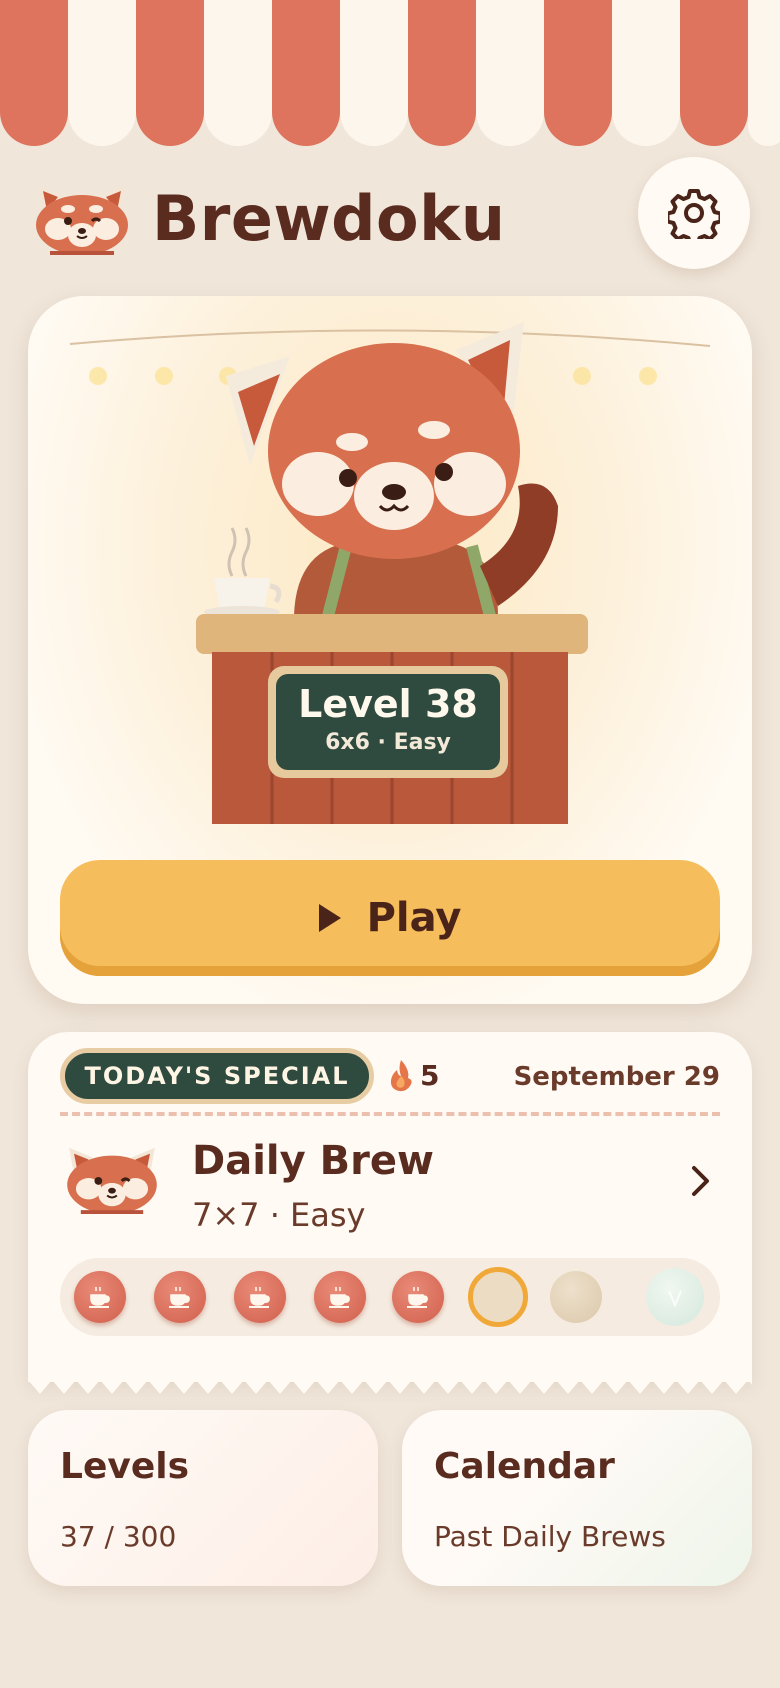 Image resolution: width=780 pixels, height=1688 pixels. Describe the element at coordinates (203, 1498) in the screenshot. I see `levels-tile: Levels 37 / 300` at that location.